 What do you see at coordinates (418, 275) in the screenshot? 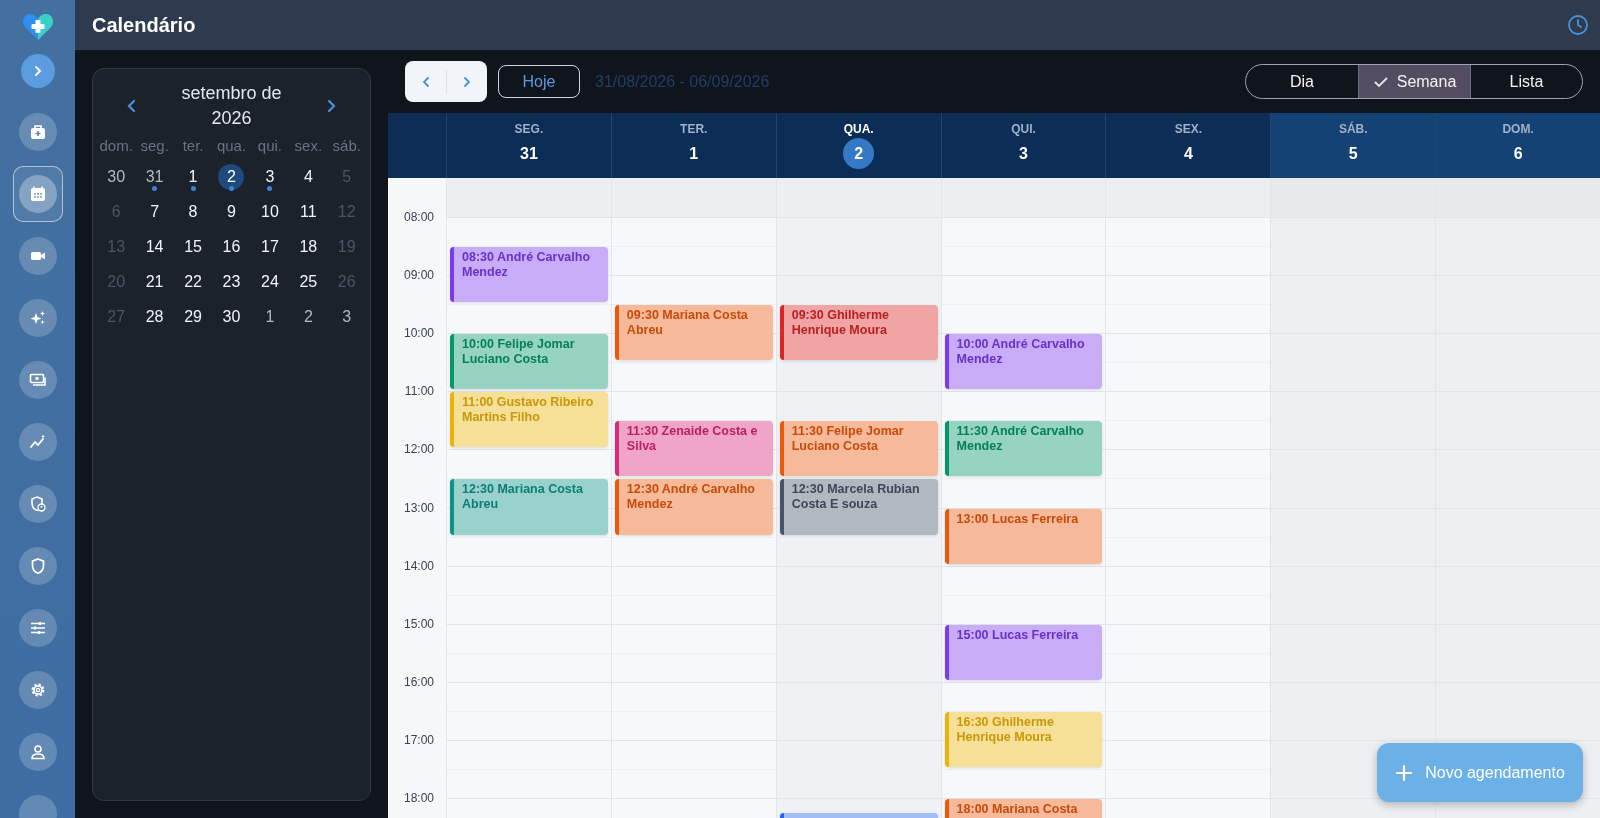
I see `hour-label: 09:00` at bounding box center [418, 275].